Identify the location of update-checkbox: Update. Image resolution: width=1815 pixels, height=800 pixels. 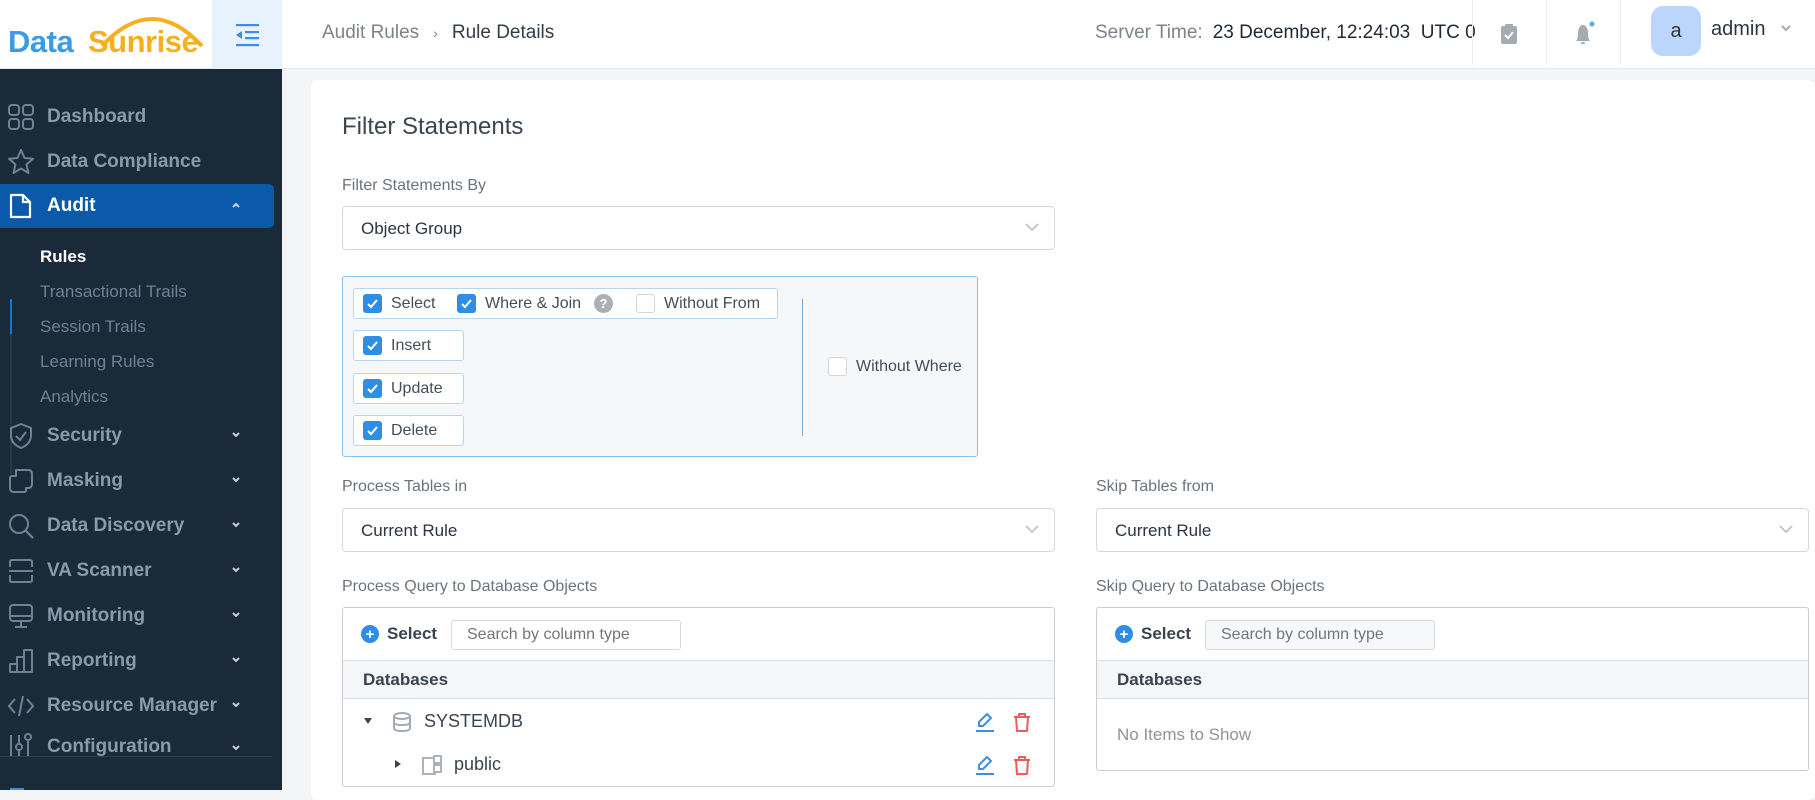
(403, 388).